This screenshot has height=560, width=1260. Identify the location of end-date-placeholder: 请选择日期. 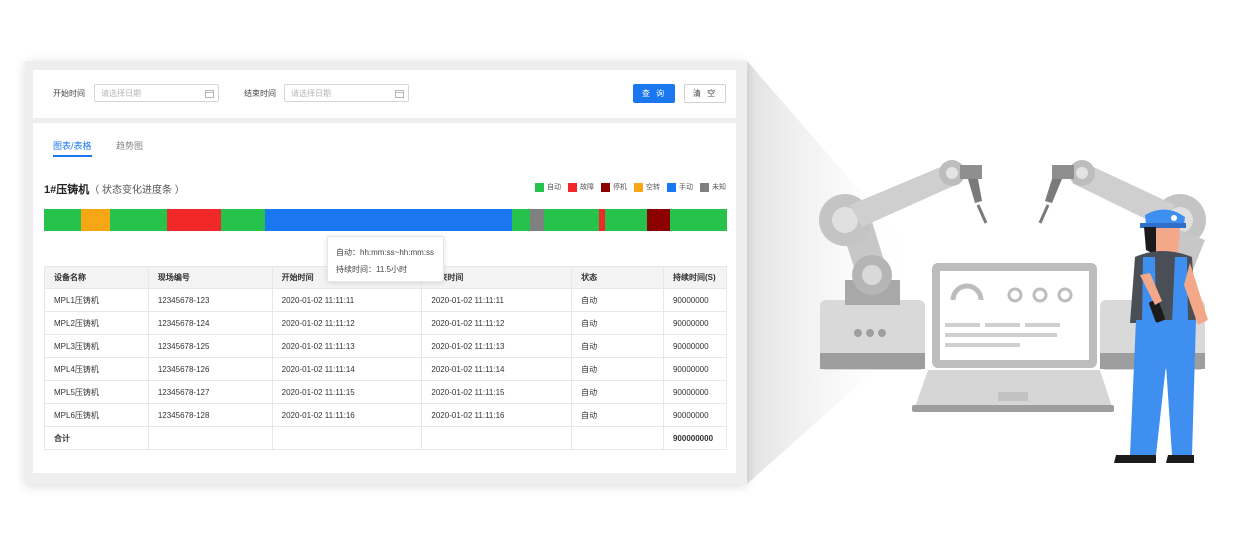
(311, 93).